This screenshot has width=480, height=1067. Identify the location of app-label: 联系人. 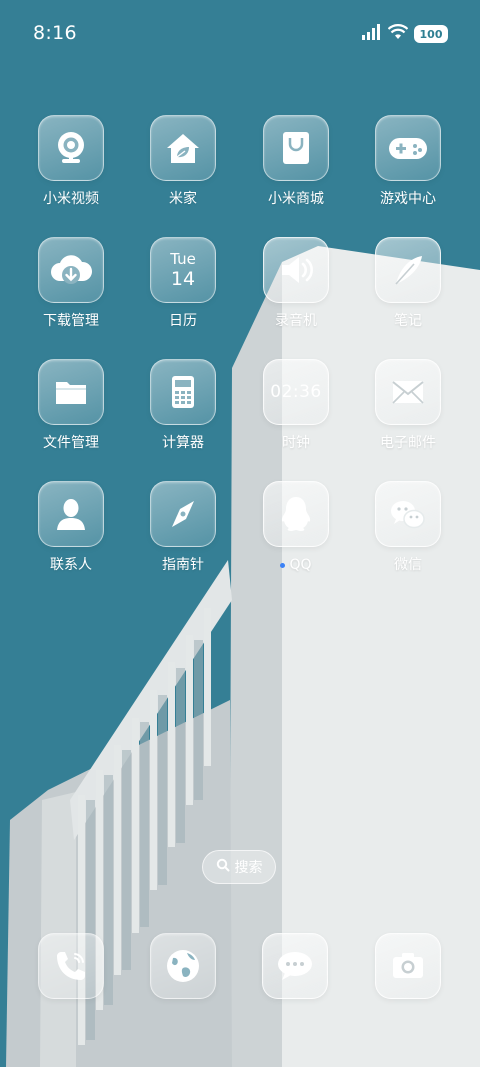
(71, 565).